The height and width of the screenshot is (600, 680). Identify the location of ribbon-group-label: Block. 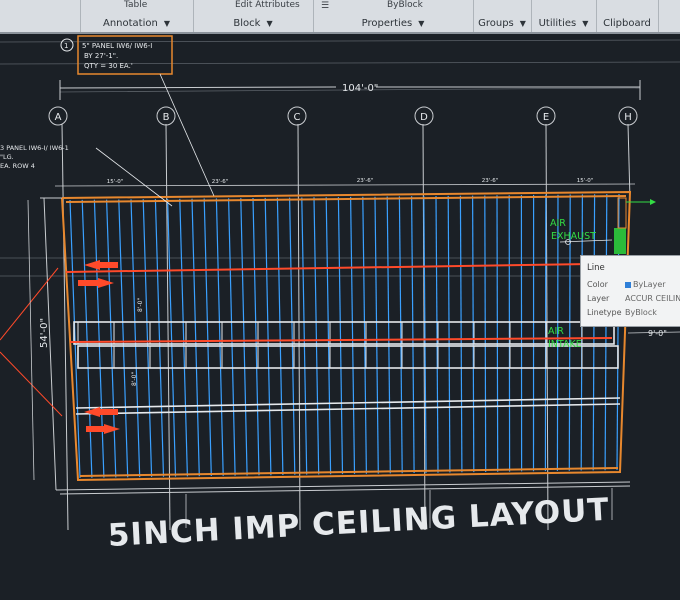
(247, 23).